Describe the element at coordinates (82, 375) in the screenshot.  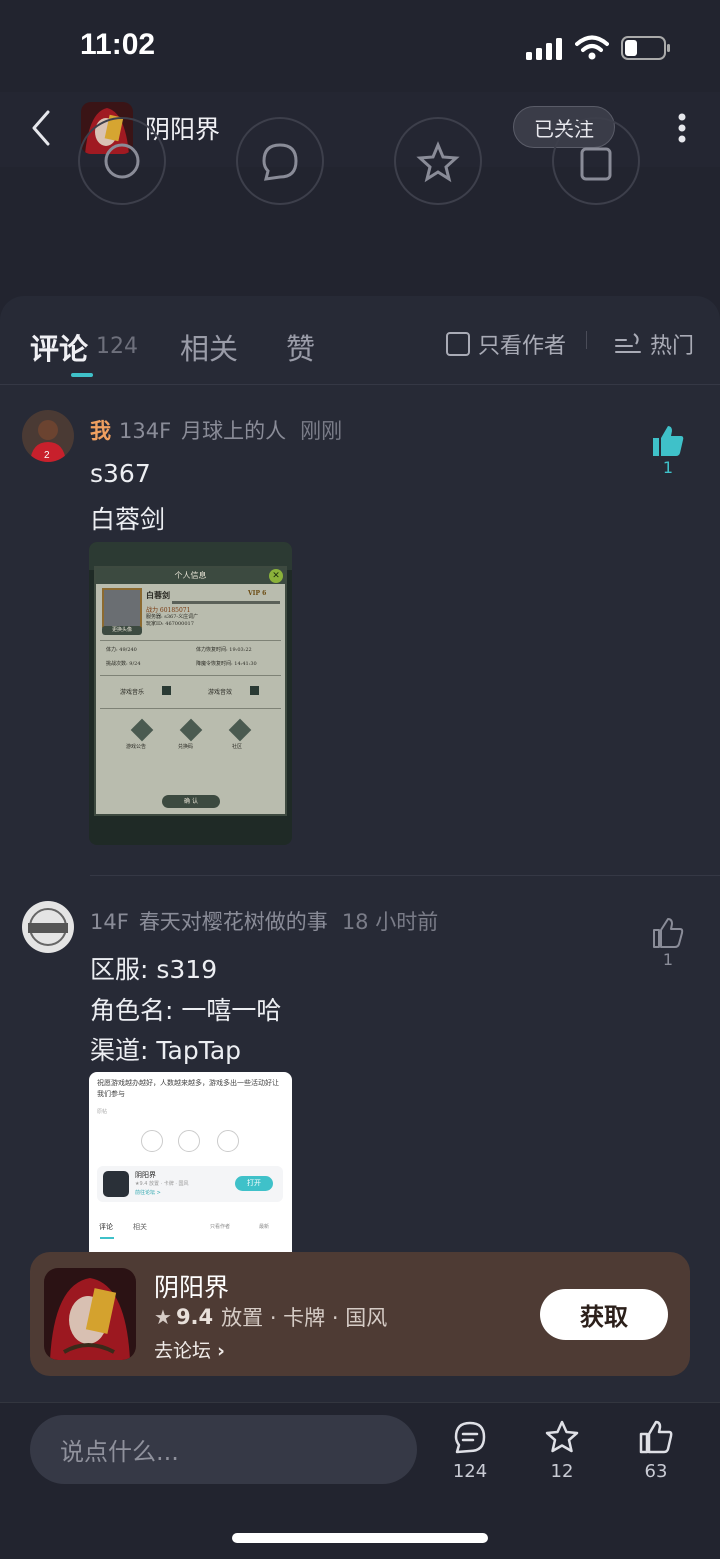
I see `active-tab-indicator` at that location.